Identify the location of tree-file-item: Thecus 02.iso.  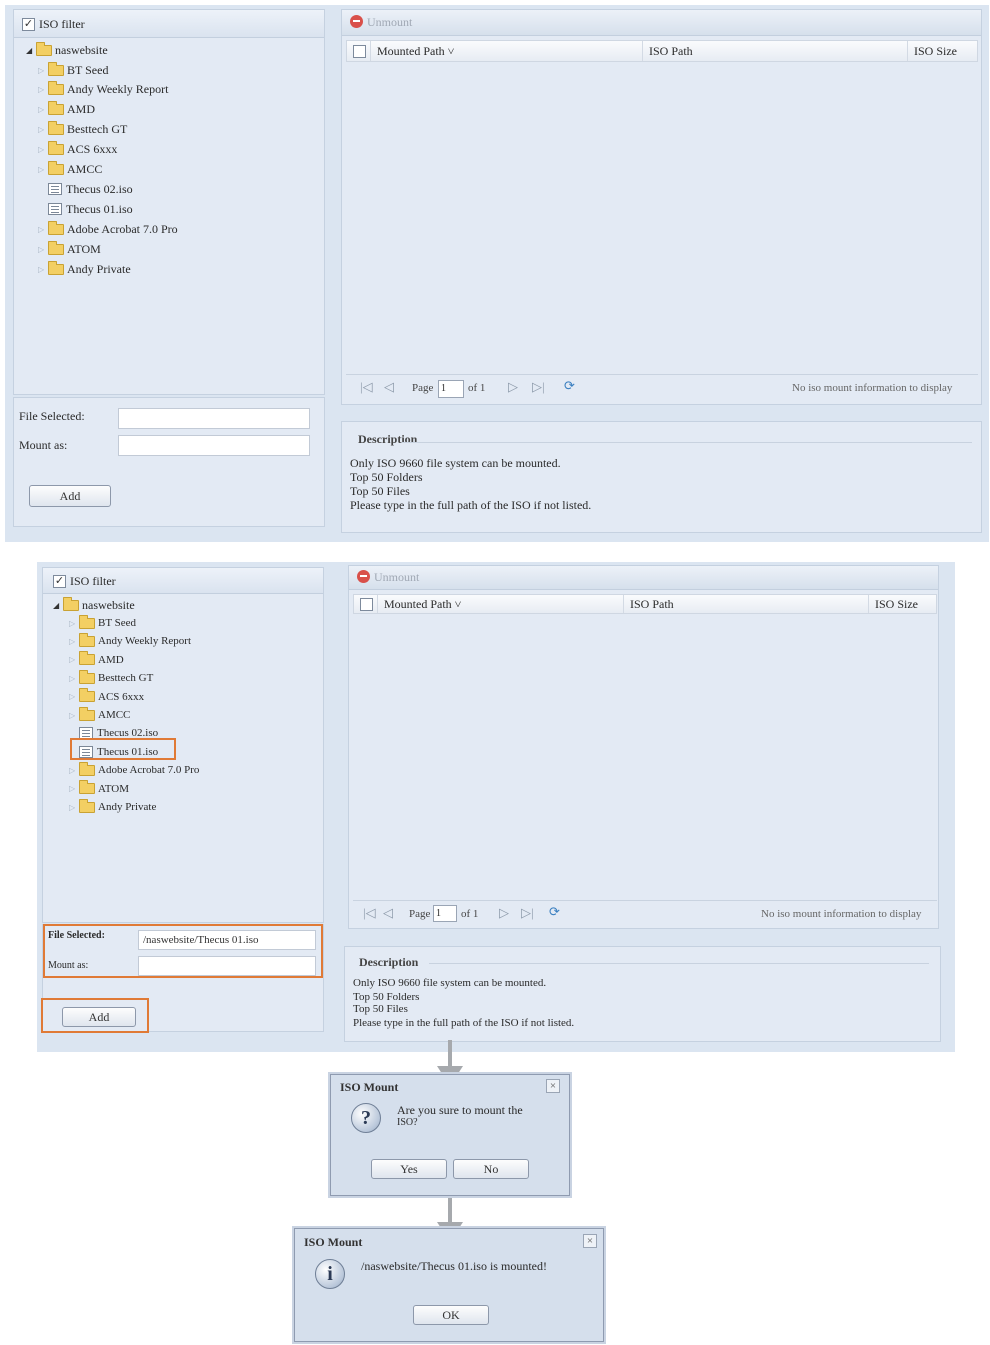
(85, 189).